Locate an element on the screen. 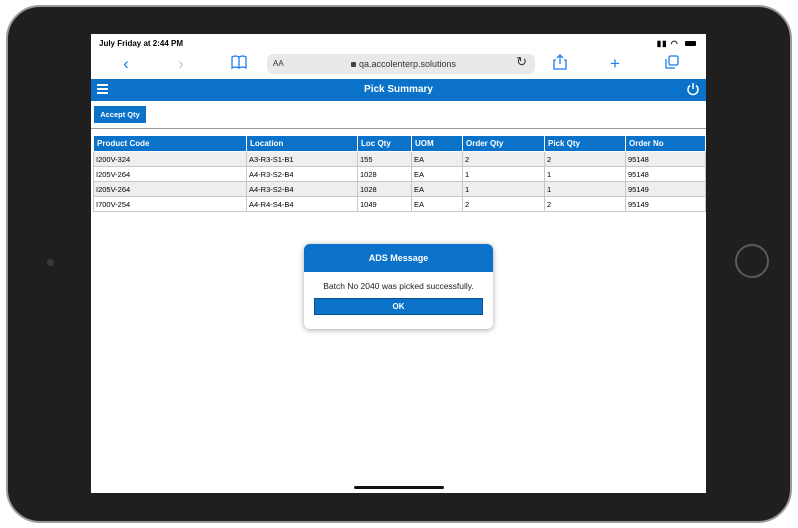 The width and height of the screenshot is (798, 528). column-header: UOM is located at coordinates (437, 143).